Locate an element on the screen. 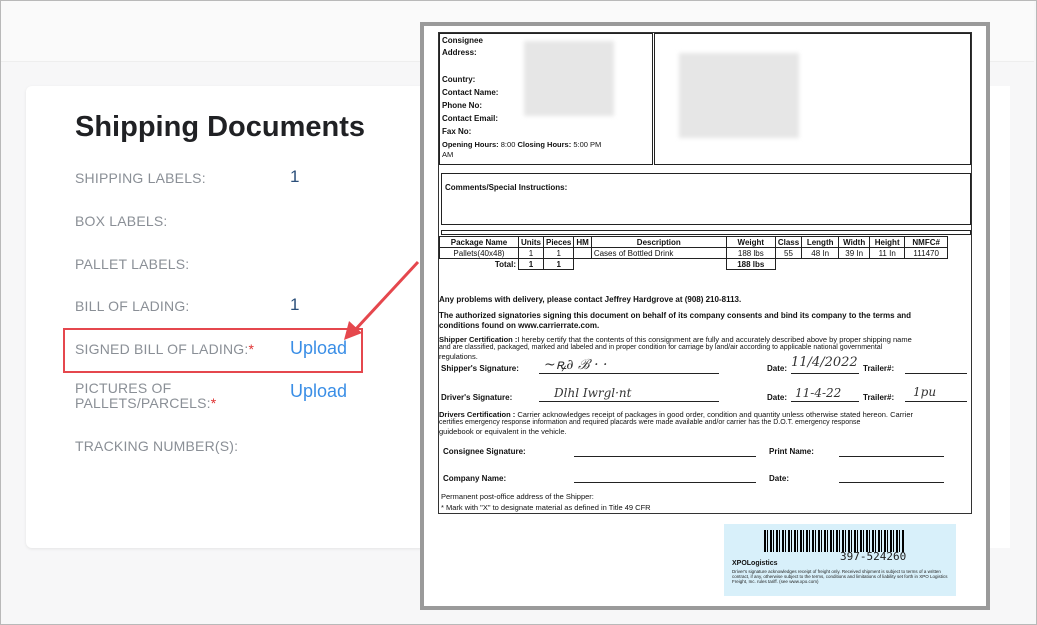 This screenshot has height=625, width=1037. col-header: Pieces is located at coordinates (558, 242).